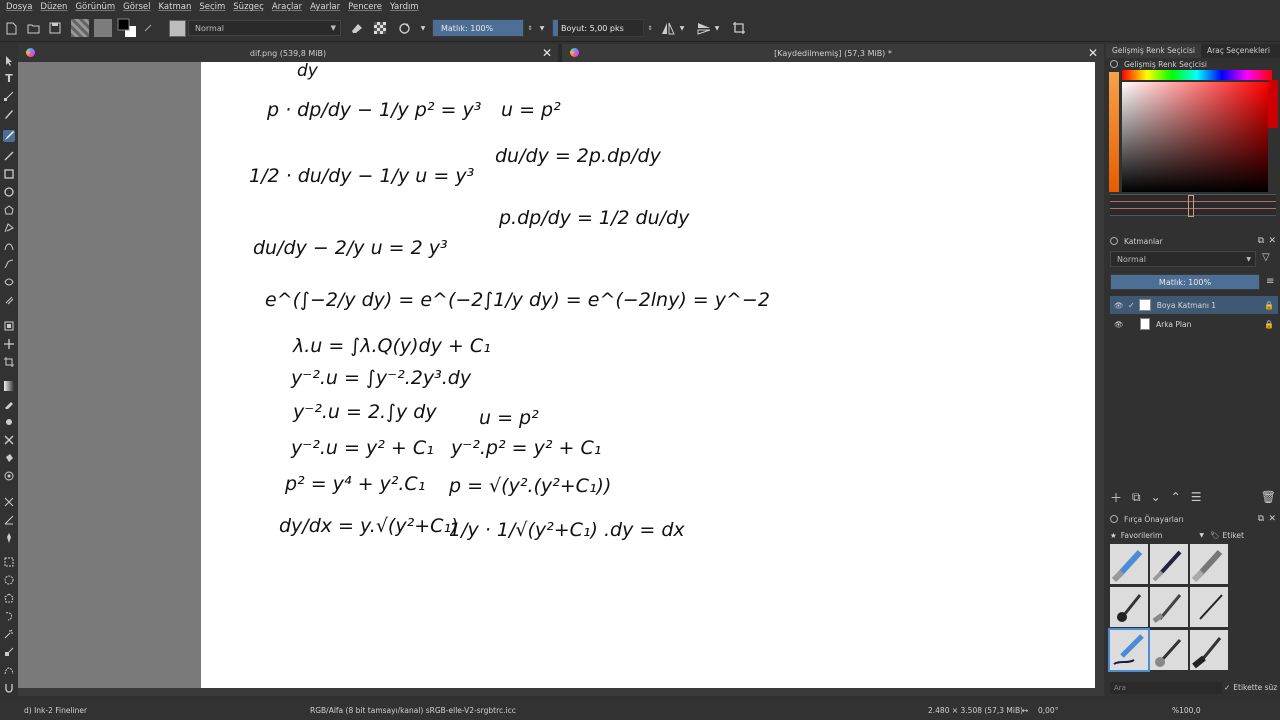 The width and height of the screenshot is (1280, 720). What do you see at coordinates (1169, 564) in the screenshot?
I see `brush-preset-pen` at bounding box center [1169, 564].